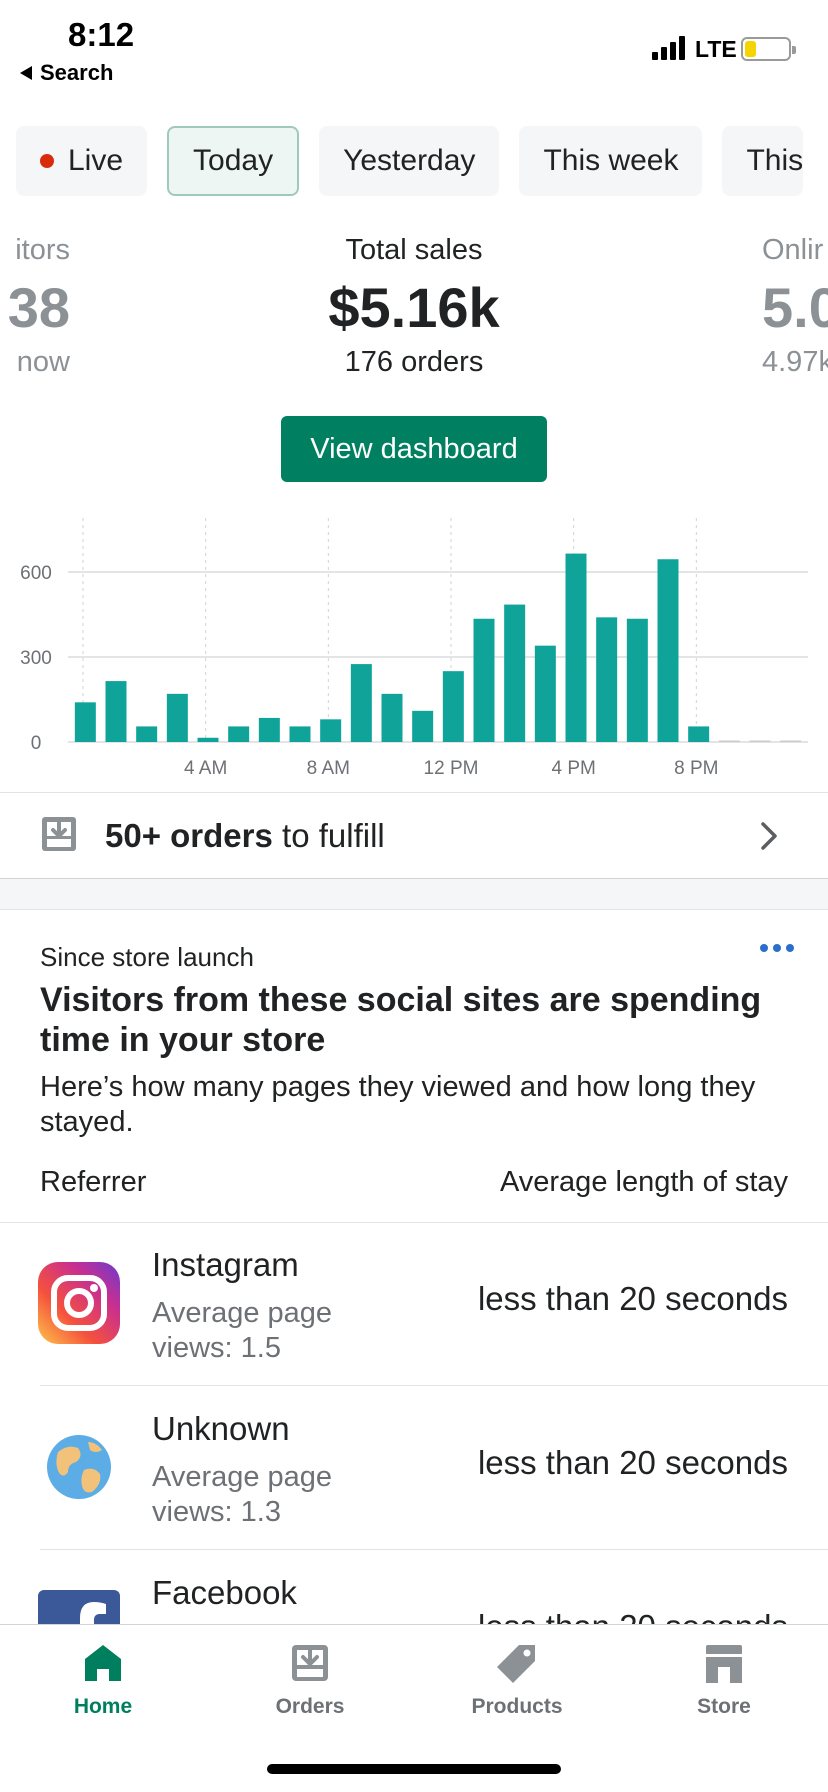 The image size is (828, 1792). What do you see at coordinates (310, 1663) in the screenshot?
I see `orders-icon` at bounding box center [310, 1663].